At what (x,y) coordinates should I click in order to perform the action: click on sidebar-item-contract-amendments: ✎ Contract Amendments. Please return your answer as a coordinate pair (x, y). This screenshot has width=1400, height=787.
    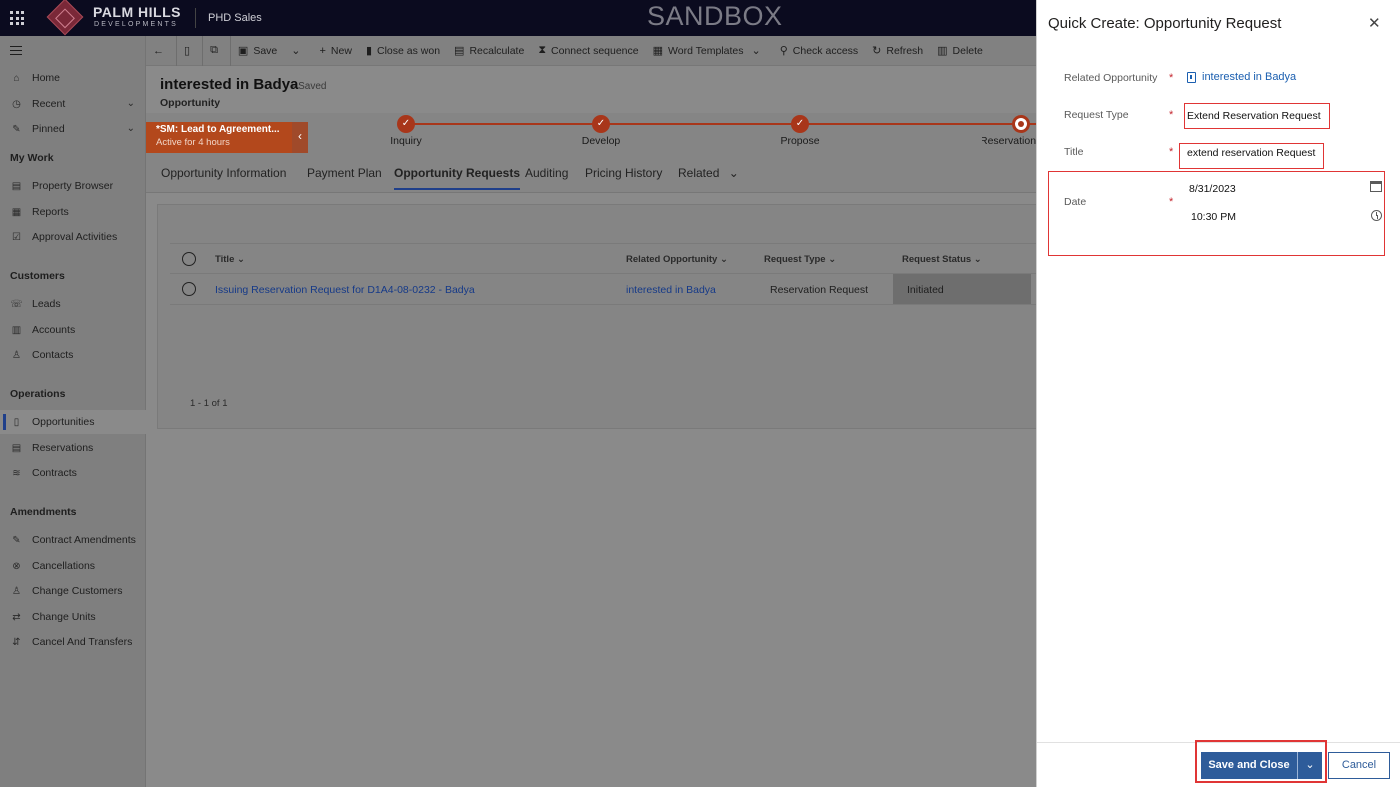
    Looking at the image, I should click on (73, 540).